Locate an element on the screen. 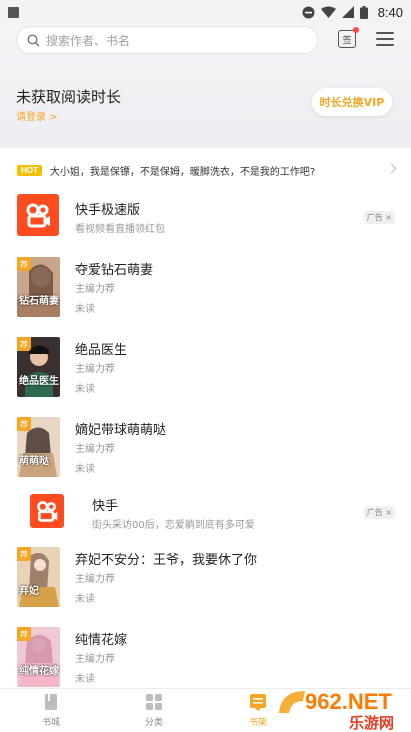 This screenshot has width=411, height=732. sign-in-button: 签 is located at coordinates (348, 37).